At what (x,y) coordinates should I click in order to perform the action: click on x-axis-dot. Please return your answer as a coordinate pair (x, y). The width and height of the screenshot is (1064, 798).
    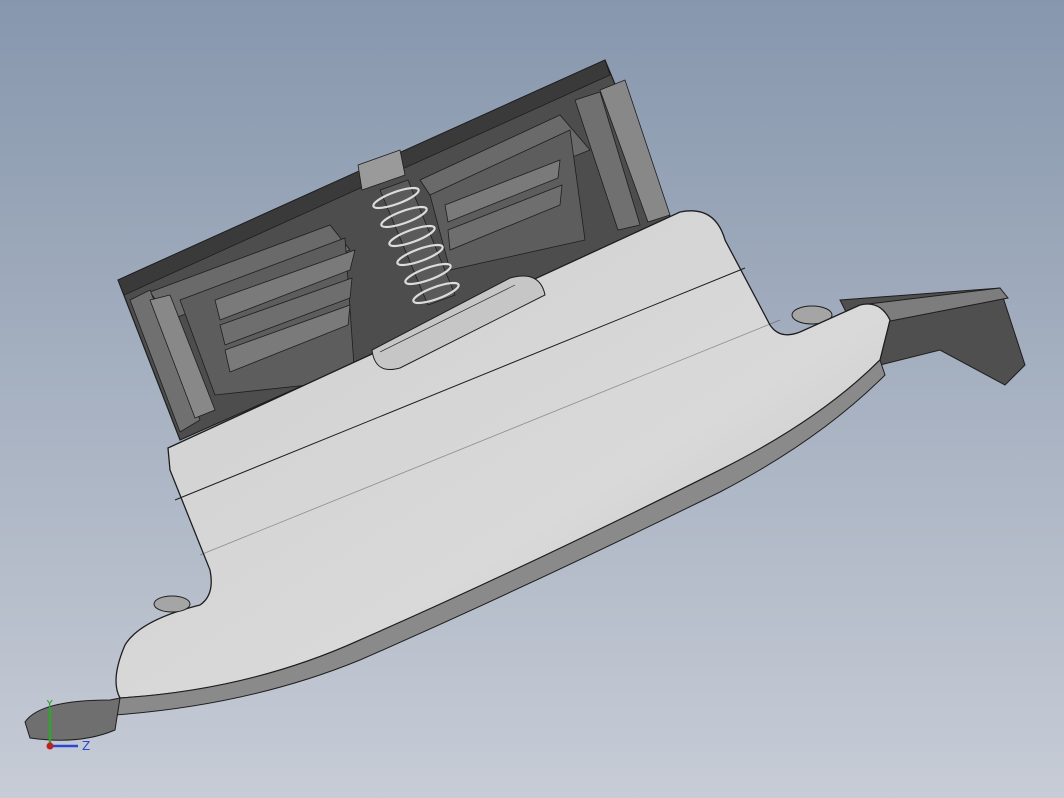
    Looking at the image, I should click on (50, 746).